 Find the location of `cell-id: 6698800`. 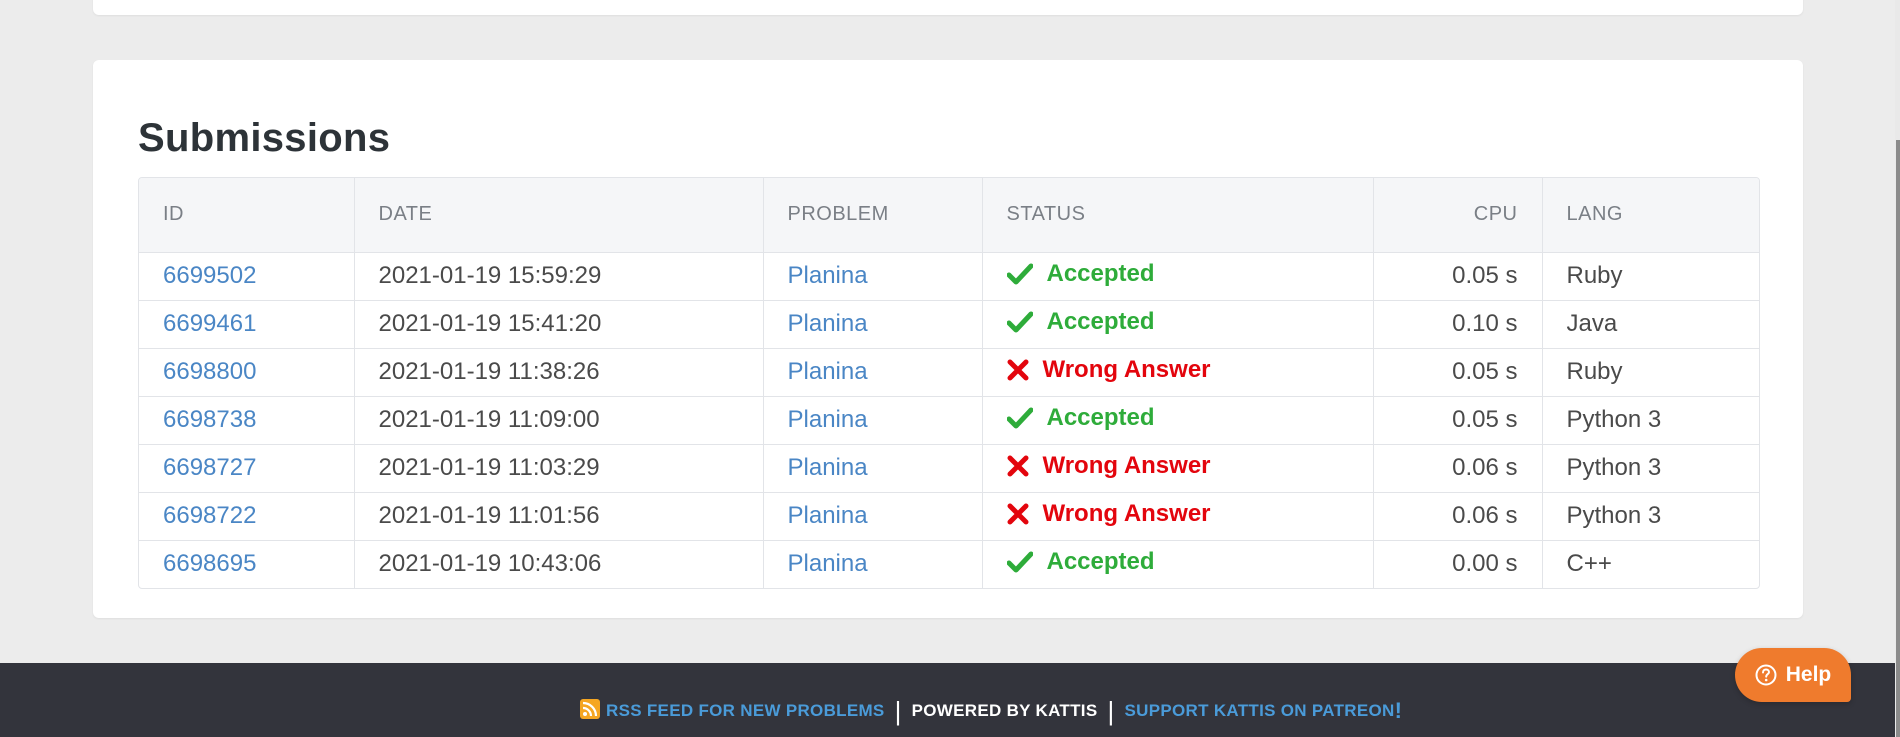

cell-id: 6698800 is located at coordinates (247, 372).